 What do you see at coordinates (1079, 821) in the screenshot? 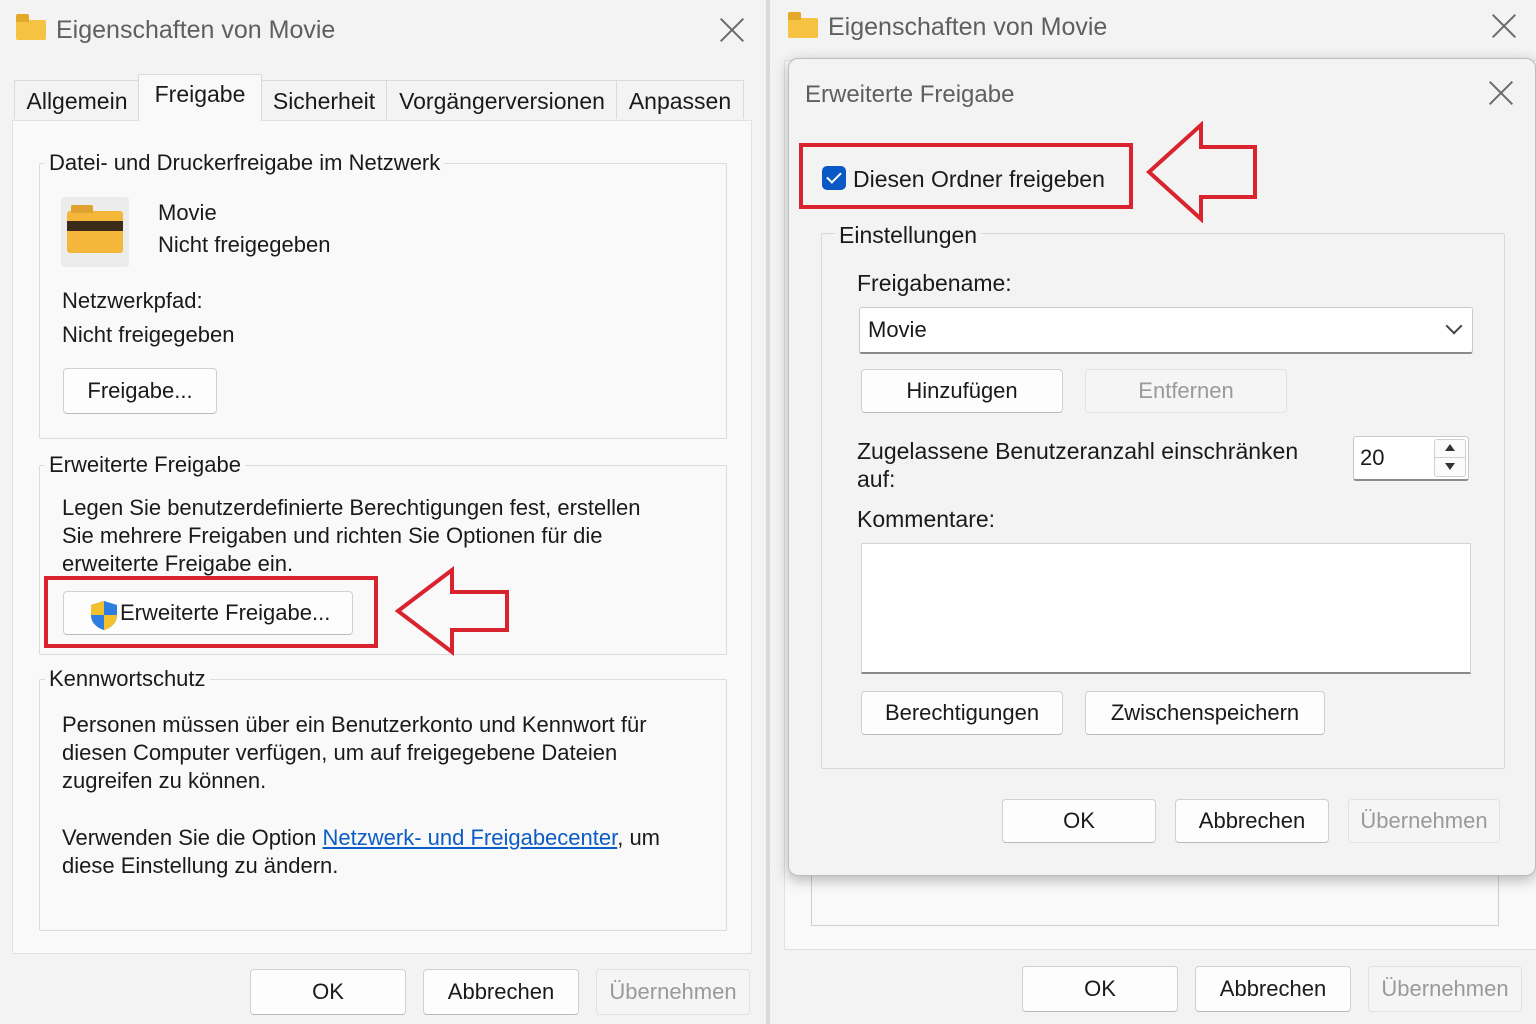
I see `dialog-ok-button: OK` at bounding box center [1079, 821].